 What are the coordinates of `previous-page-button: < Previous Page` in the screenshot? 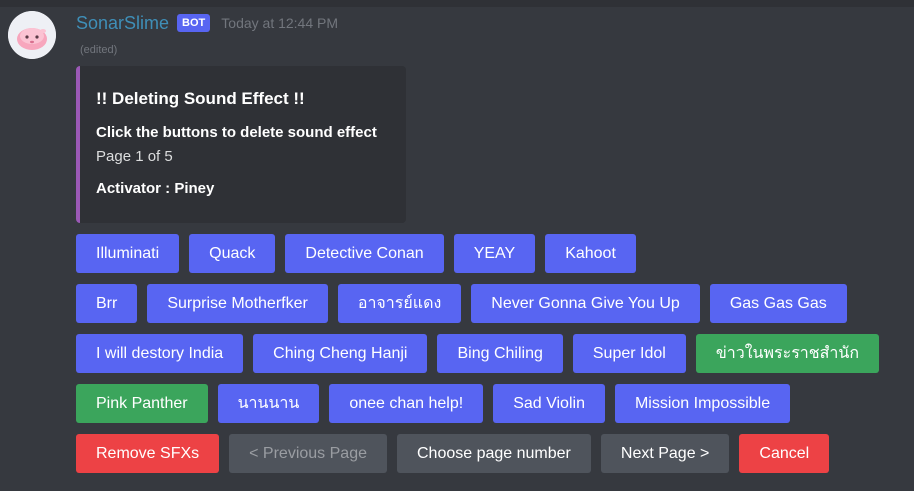 It's located at (308, 453).